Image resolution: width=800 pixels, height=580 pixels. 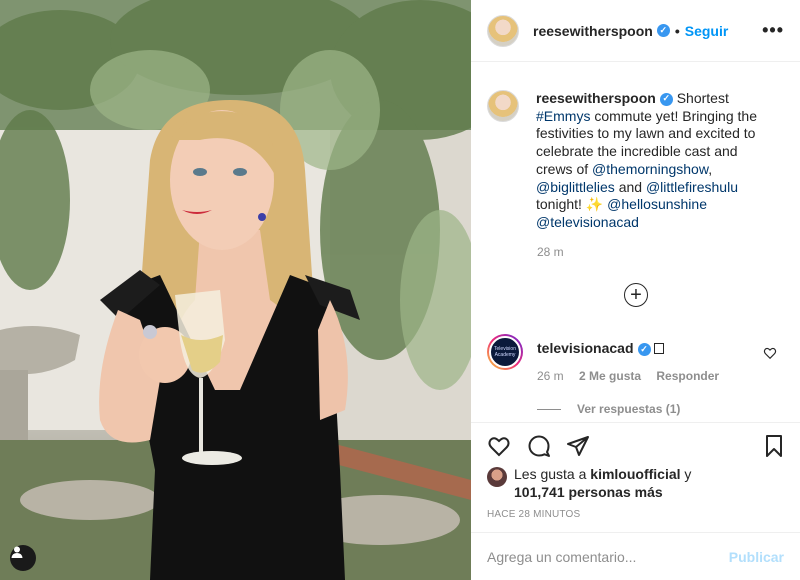 I want to click on mention-televisionacad: @televisionacad, so click(x=587, y=222).